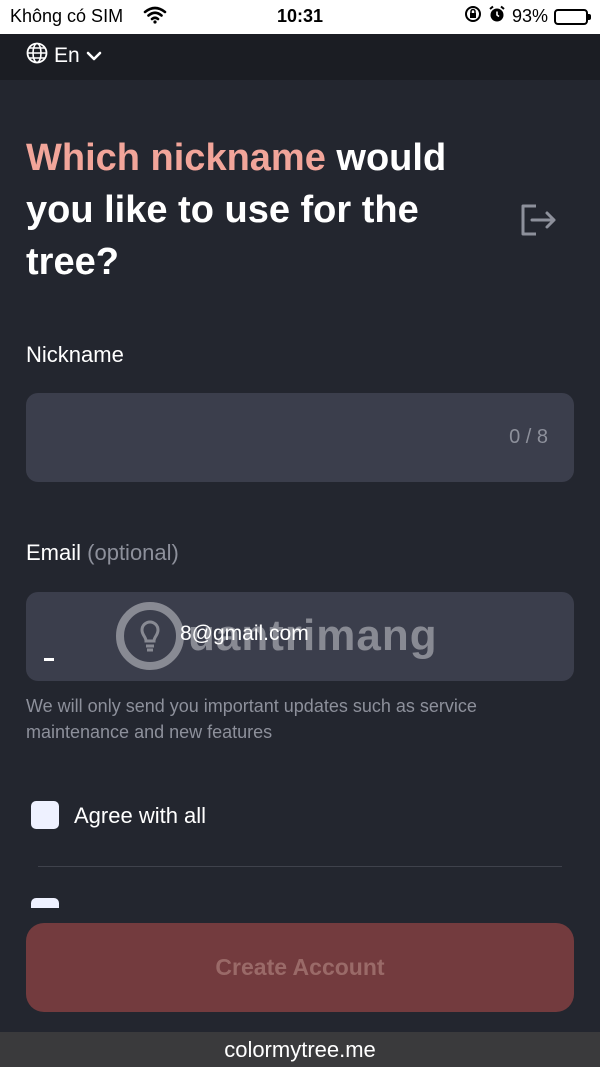 Image resolution: width=600 pixels, height=1067 pixels. Describe the element at coordinates (300, 17) in the screenshot. I see `status-bar: Không có SIM 10:31 93%` at that location.